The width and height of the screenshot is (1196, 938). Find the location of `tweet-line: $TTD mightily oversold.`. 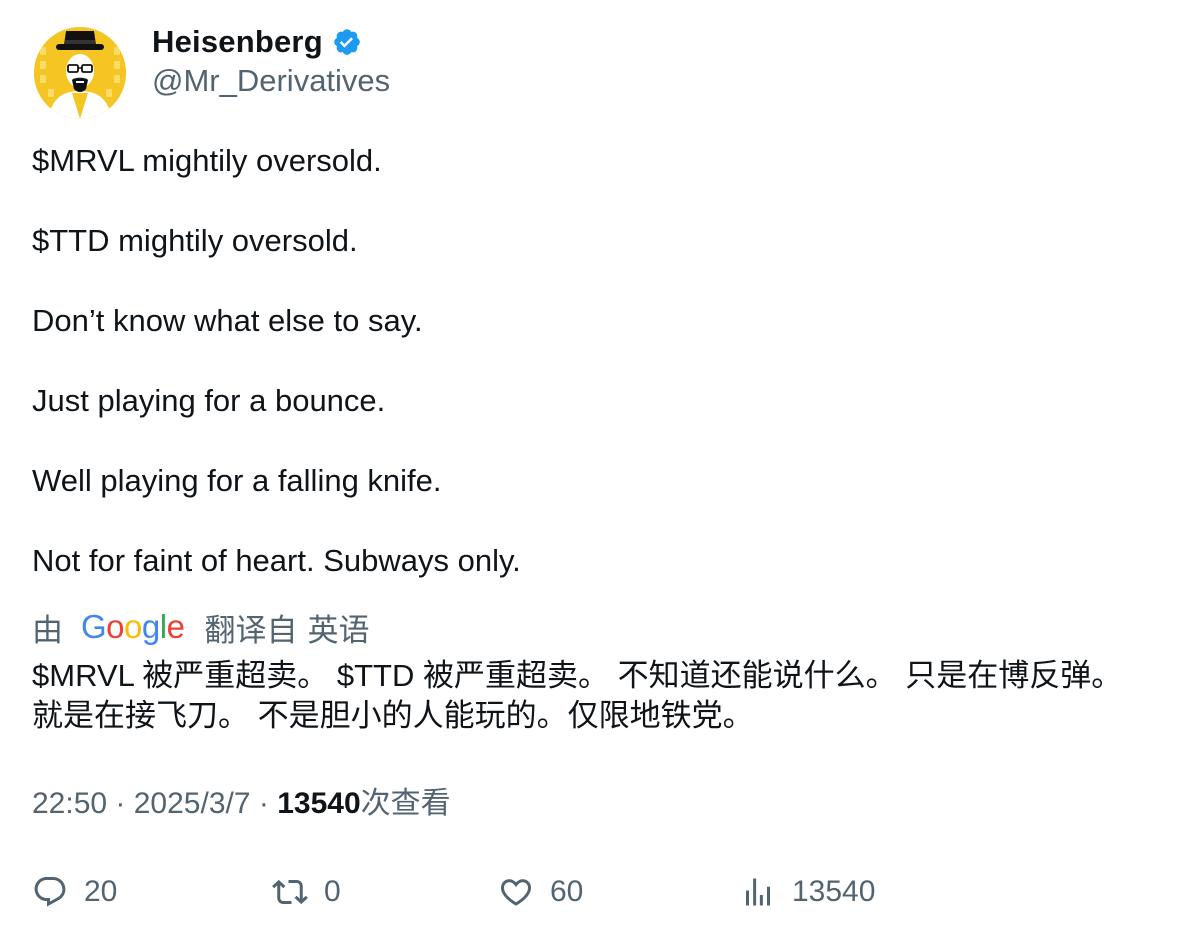

tweet-line: $TTD mightily oversold. is located at coordinates (195, 240).